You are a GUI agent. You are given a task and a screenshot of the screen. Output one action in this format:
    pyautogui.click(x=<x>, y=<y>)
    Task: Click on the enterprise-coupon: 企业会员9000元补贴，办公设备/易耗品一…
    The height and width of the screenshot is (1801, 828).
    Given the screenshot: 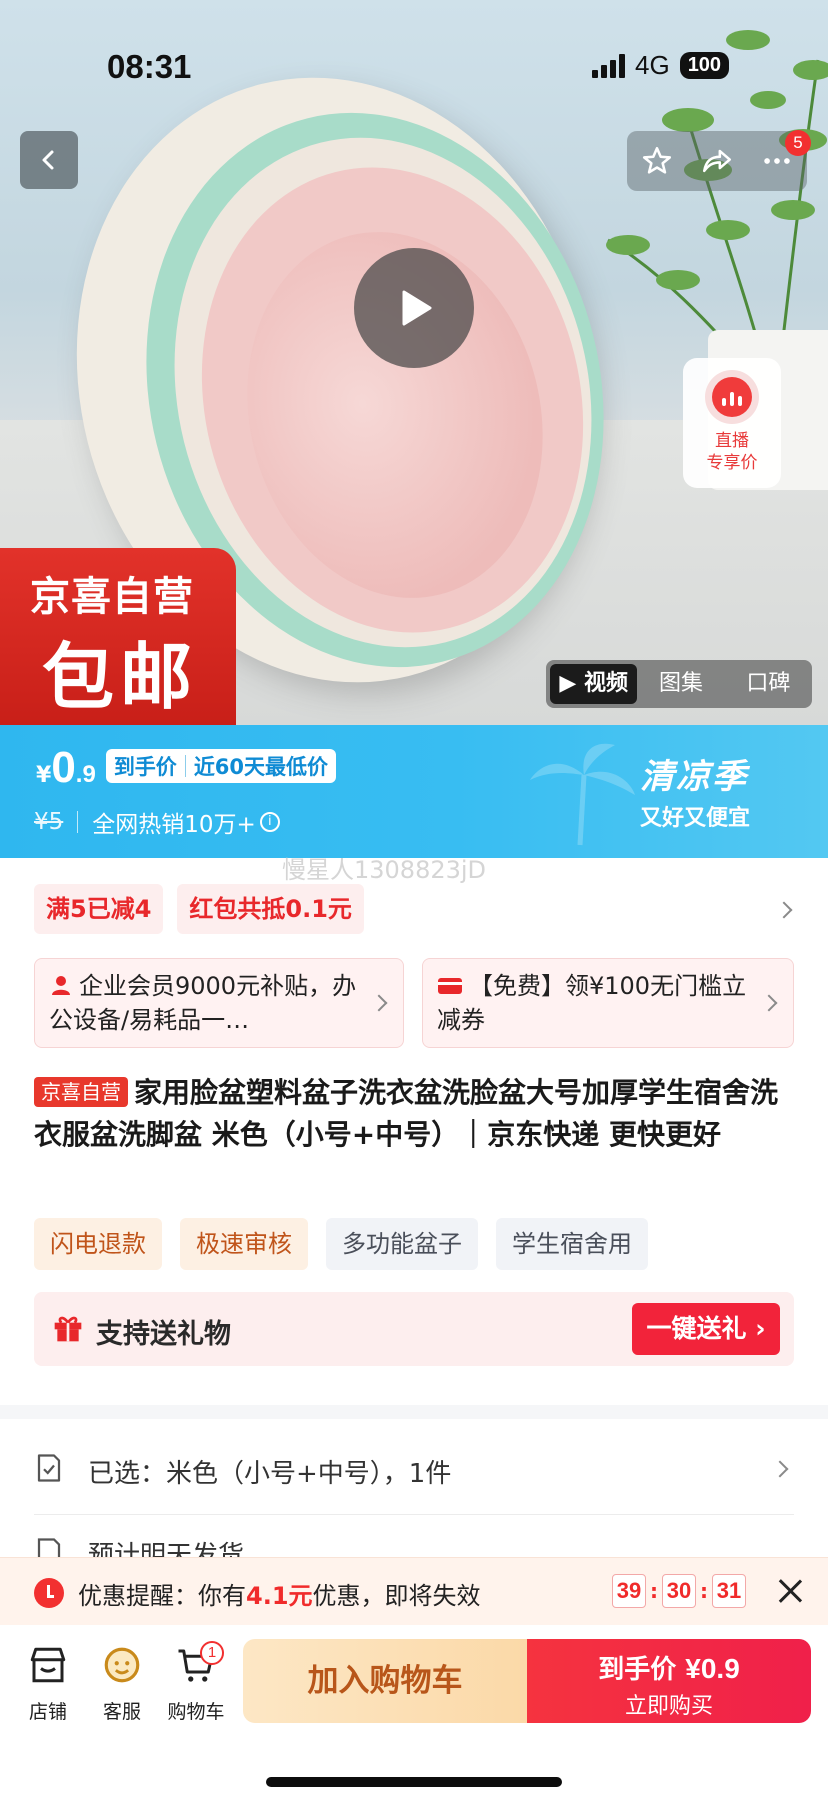 What is the action you would take?
    pyautogui.click(x=219, y=1003)
    